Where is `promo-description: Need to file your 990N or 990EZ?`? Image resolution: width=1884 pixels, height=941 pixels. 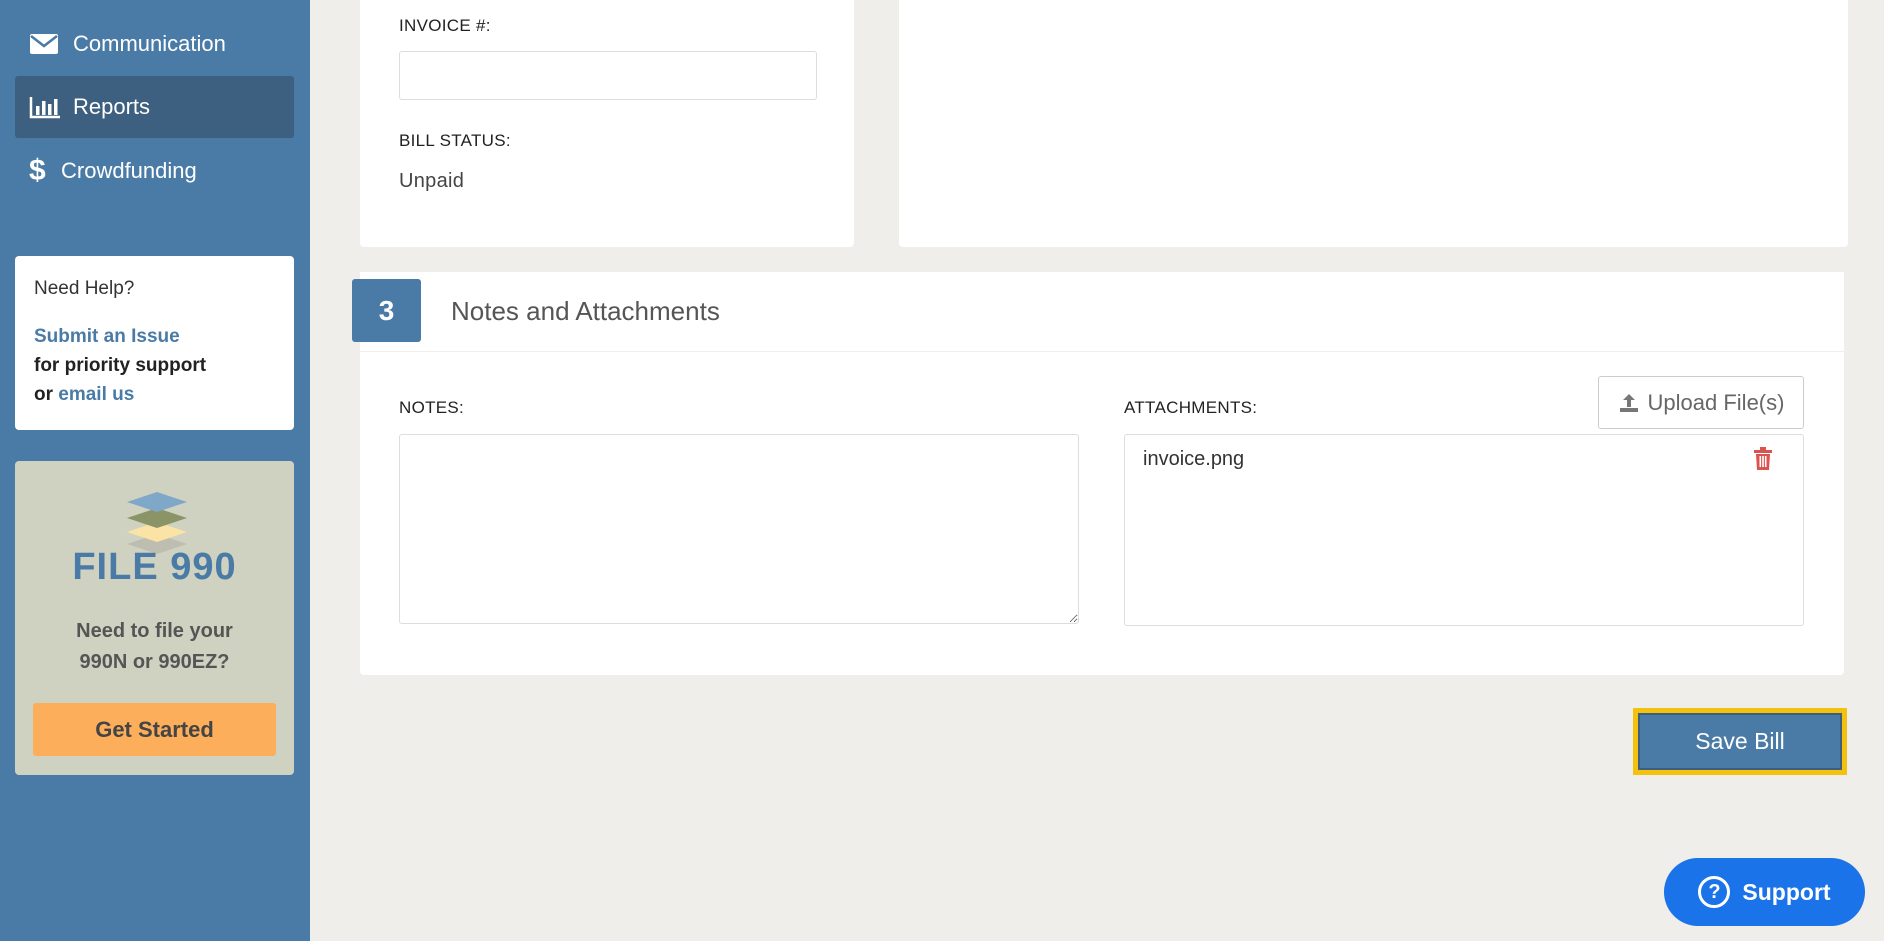
promo-description: Need to file your 990N or 990EZ? is located at coordinates (154, 646).